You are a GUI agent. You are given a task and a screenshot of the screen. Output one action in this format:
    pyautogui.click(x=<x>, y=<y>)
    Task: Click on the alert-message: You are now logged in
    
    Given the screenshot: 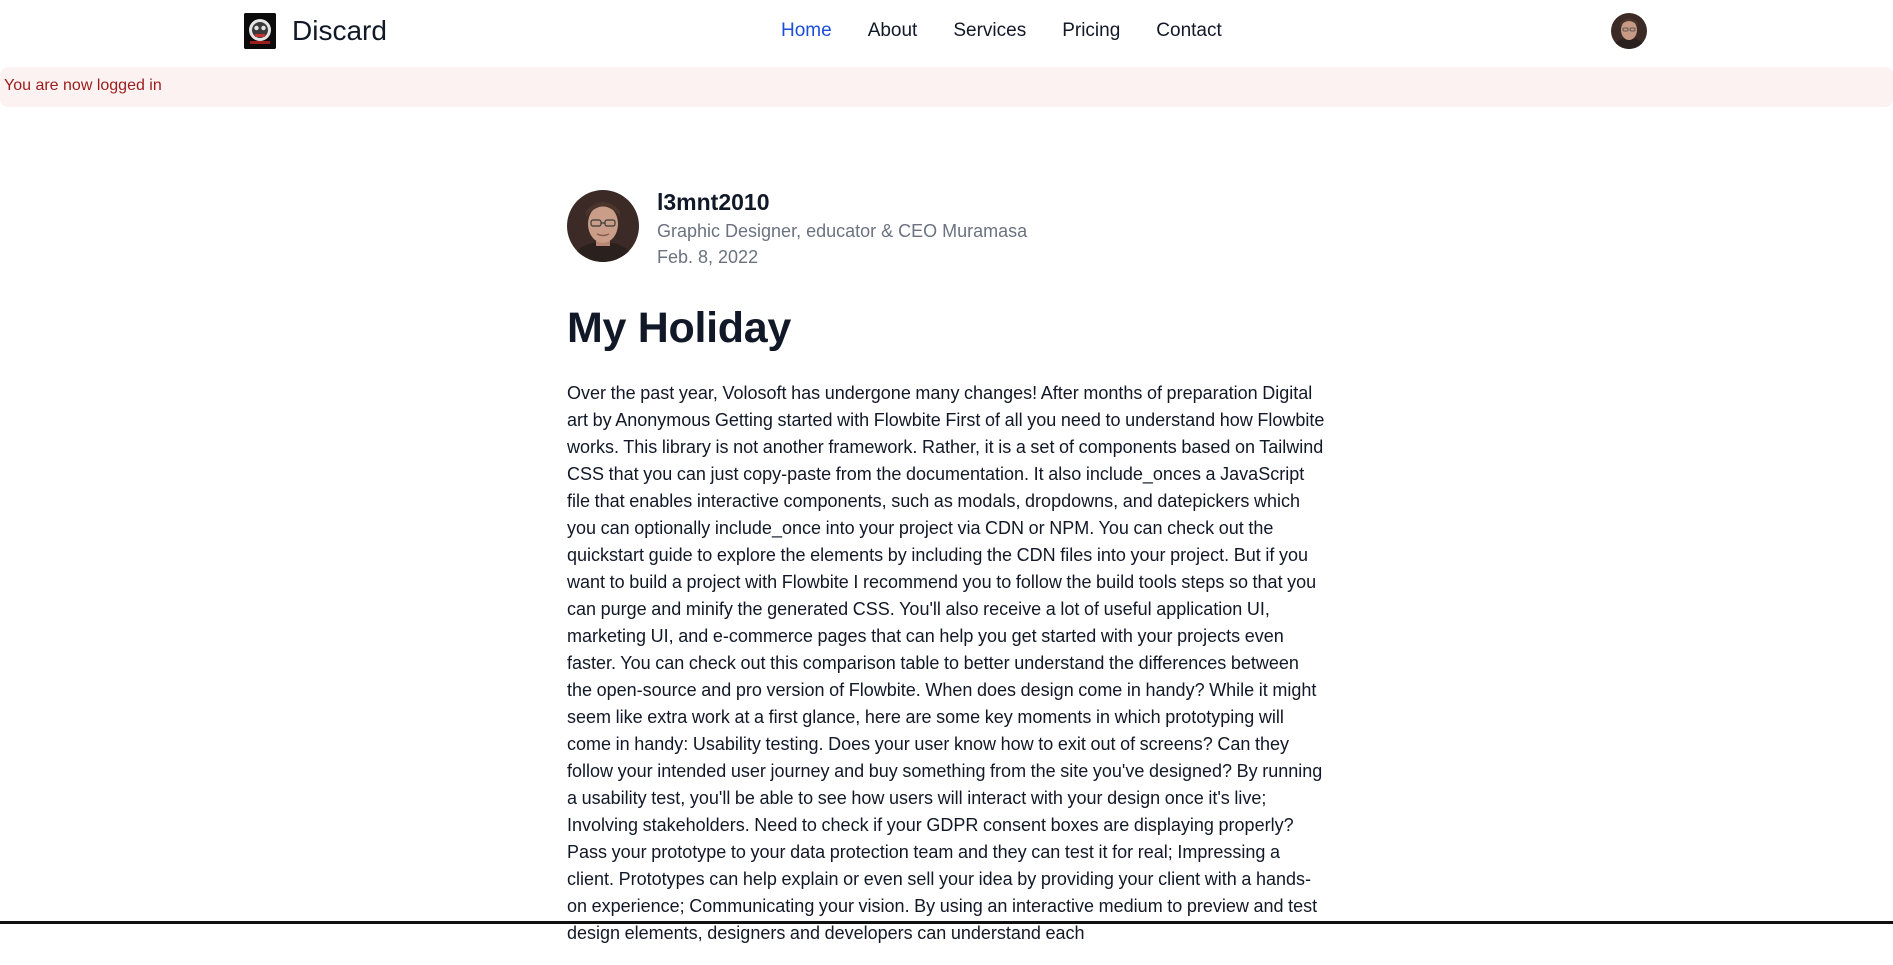 What is the action you would take?
    pyautogui.click(x=83, y=85)
    